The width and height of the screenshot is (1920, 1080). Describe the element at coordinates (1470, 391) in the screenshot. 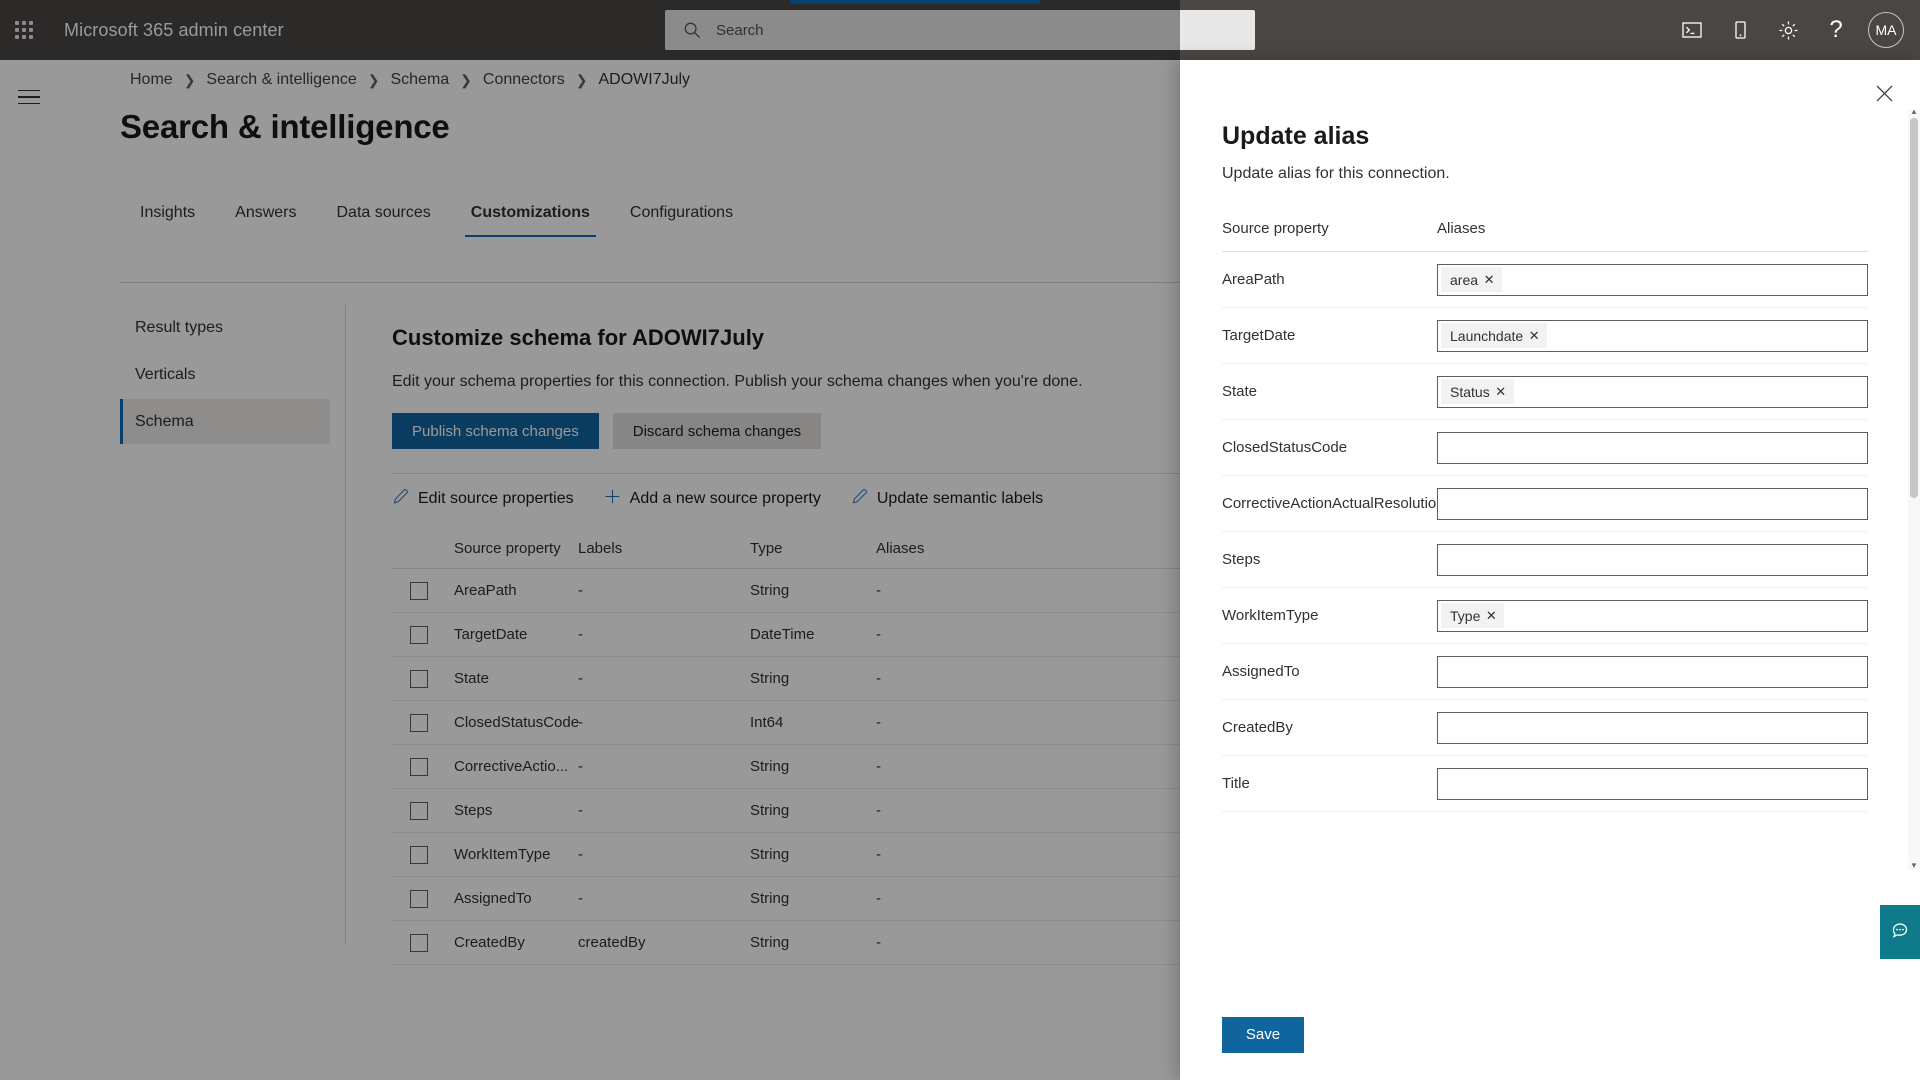

I see `alias-chip-label: Status` at that location.